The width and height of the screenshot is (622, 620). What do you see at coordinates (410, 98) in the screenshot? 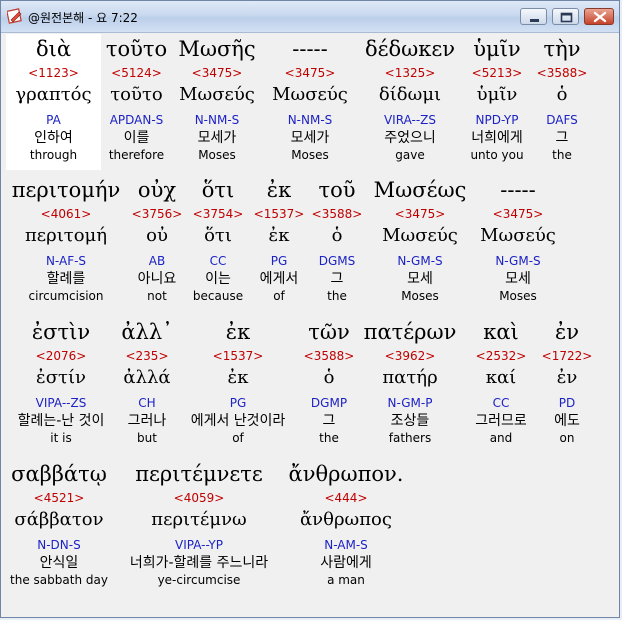
I see `word-block: δέδωκεν <1325> δίδωμι VIRA--ZS 주었으니 gave` at bounding box center [410, 98].